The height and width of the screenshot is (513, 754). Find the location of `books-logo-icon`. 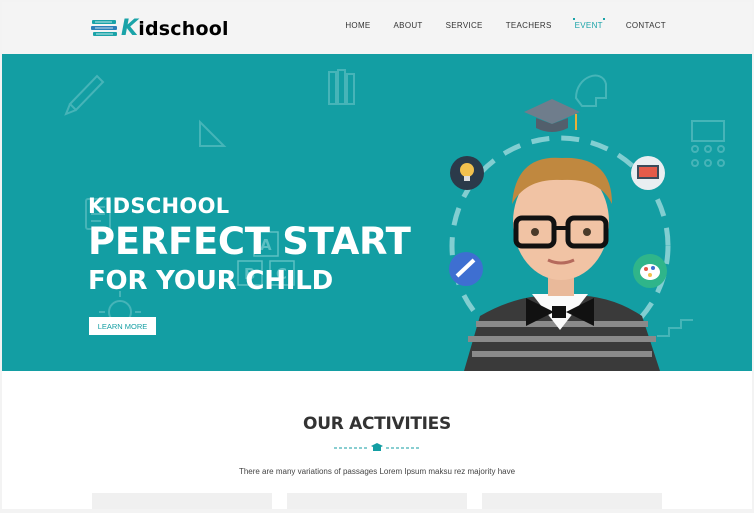

books-logo-icon is located at coordinates (104, 28).